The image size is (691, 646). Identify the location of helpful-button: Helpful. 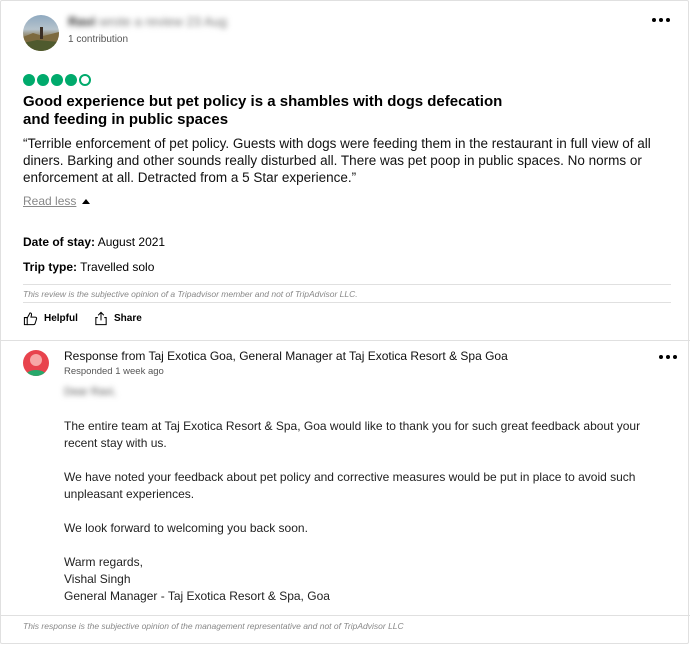
(50, 318).